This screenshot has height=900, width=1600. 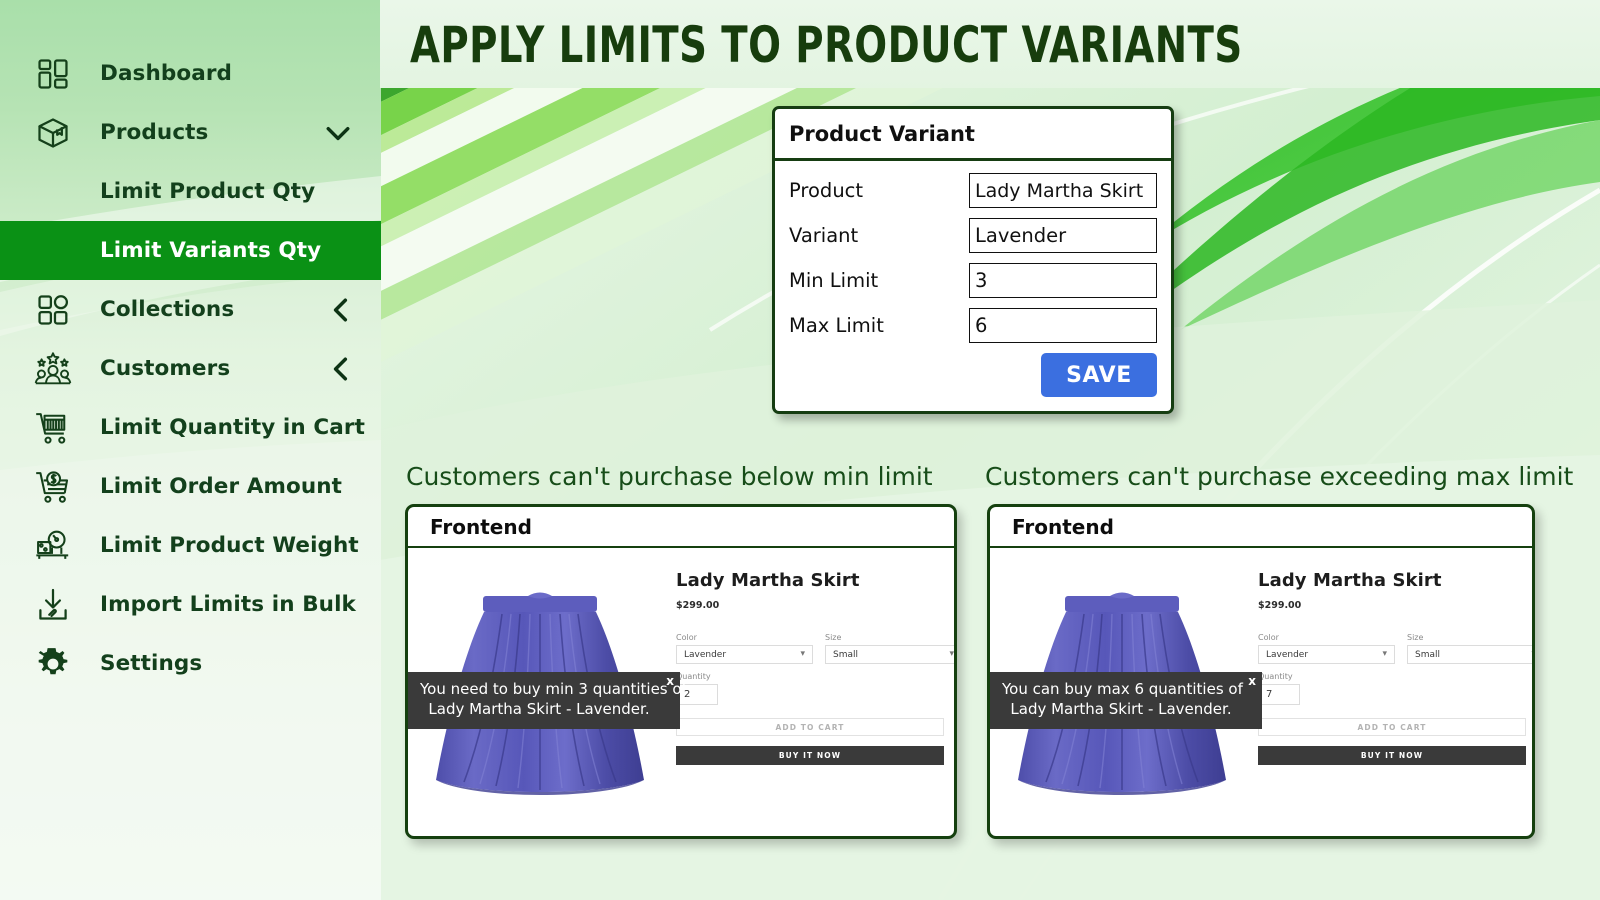 What do you see at coordinates (824, 235) in the screenshot?
I see `field-label-variant: Variant` at bounding box center [824, 235].